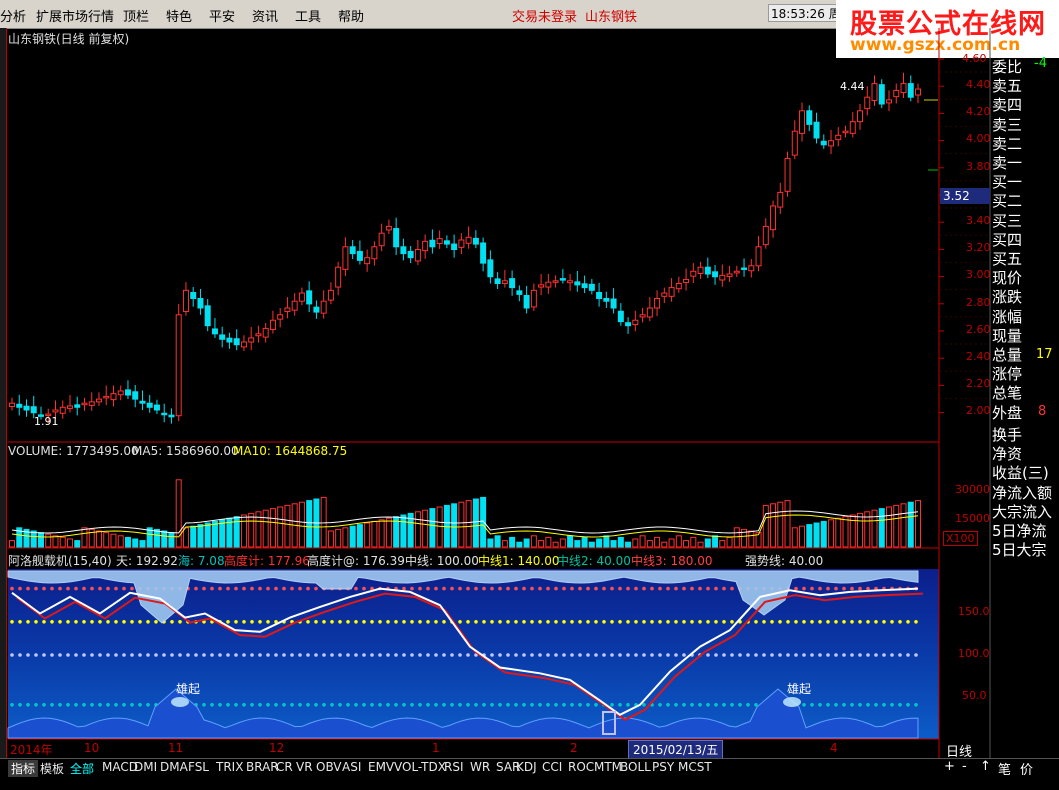  Describe the element at coordinates (82, 768) in the screenshot. I see `tab-all: 全部` at that location.